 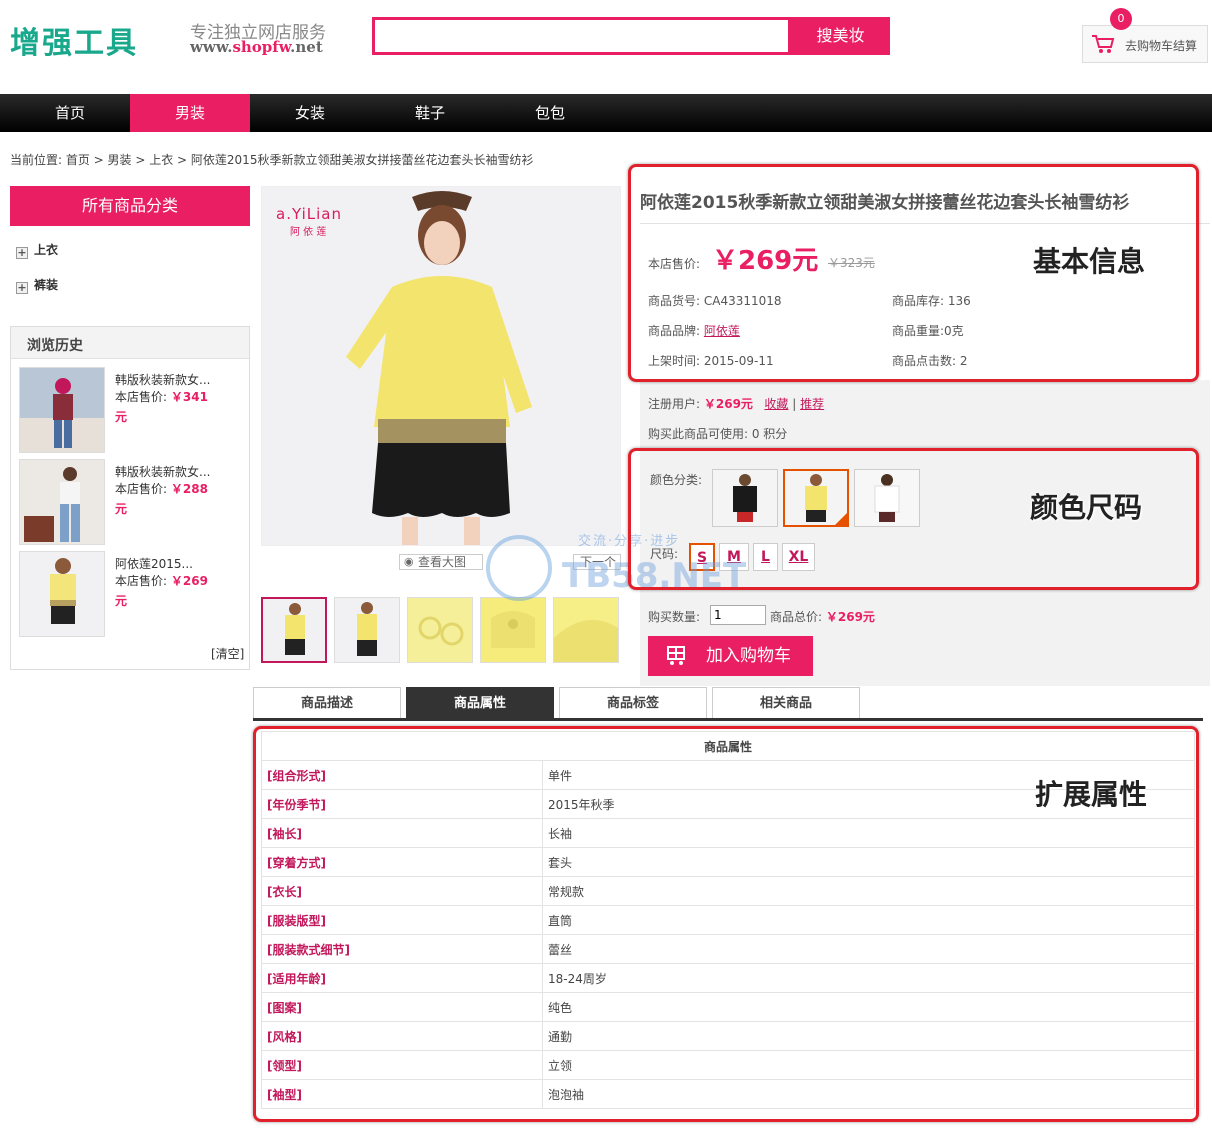 I want to click on location-pin-icon: ◉, so click(x=409, y=561).